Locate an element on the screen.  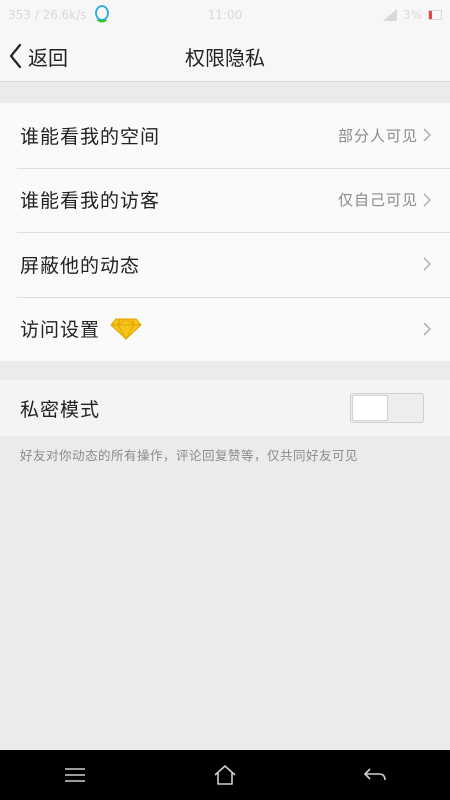
setting-value: 部分人可见 is located at coordinates (377, 135).